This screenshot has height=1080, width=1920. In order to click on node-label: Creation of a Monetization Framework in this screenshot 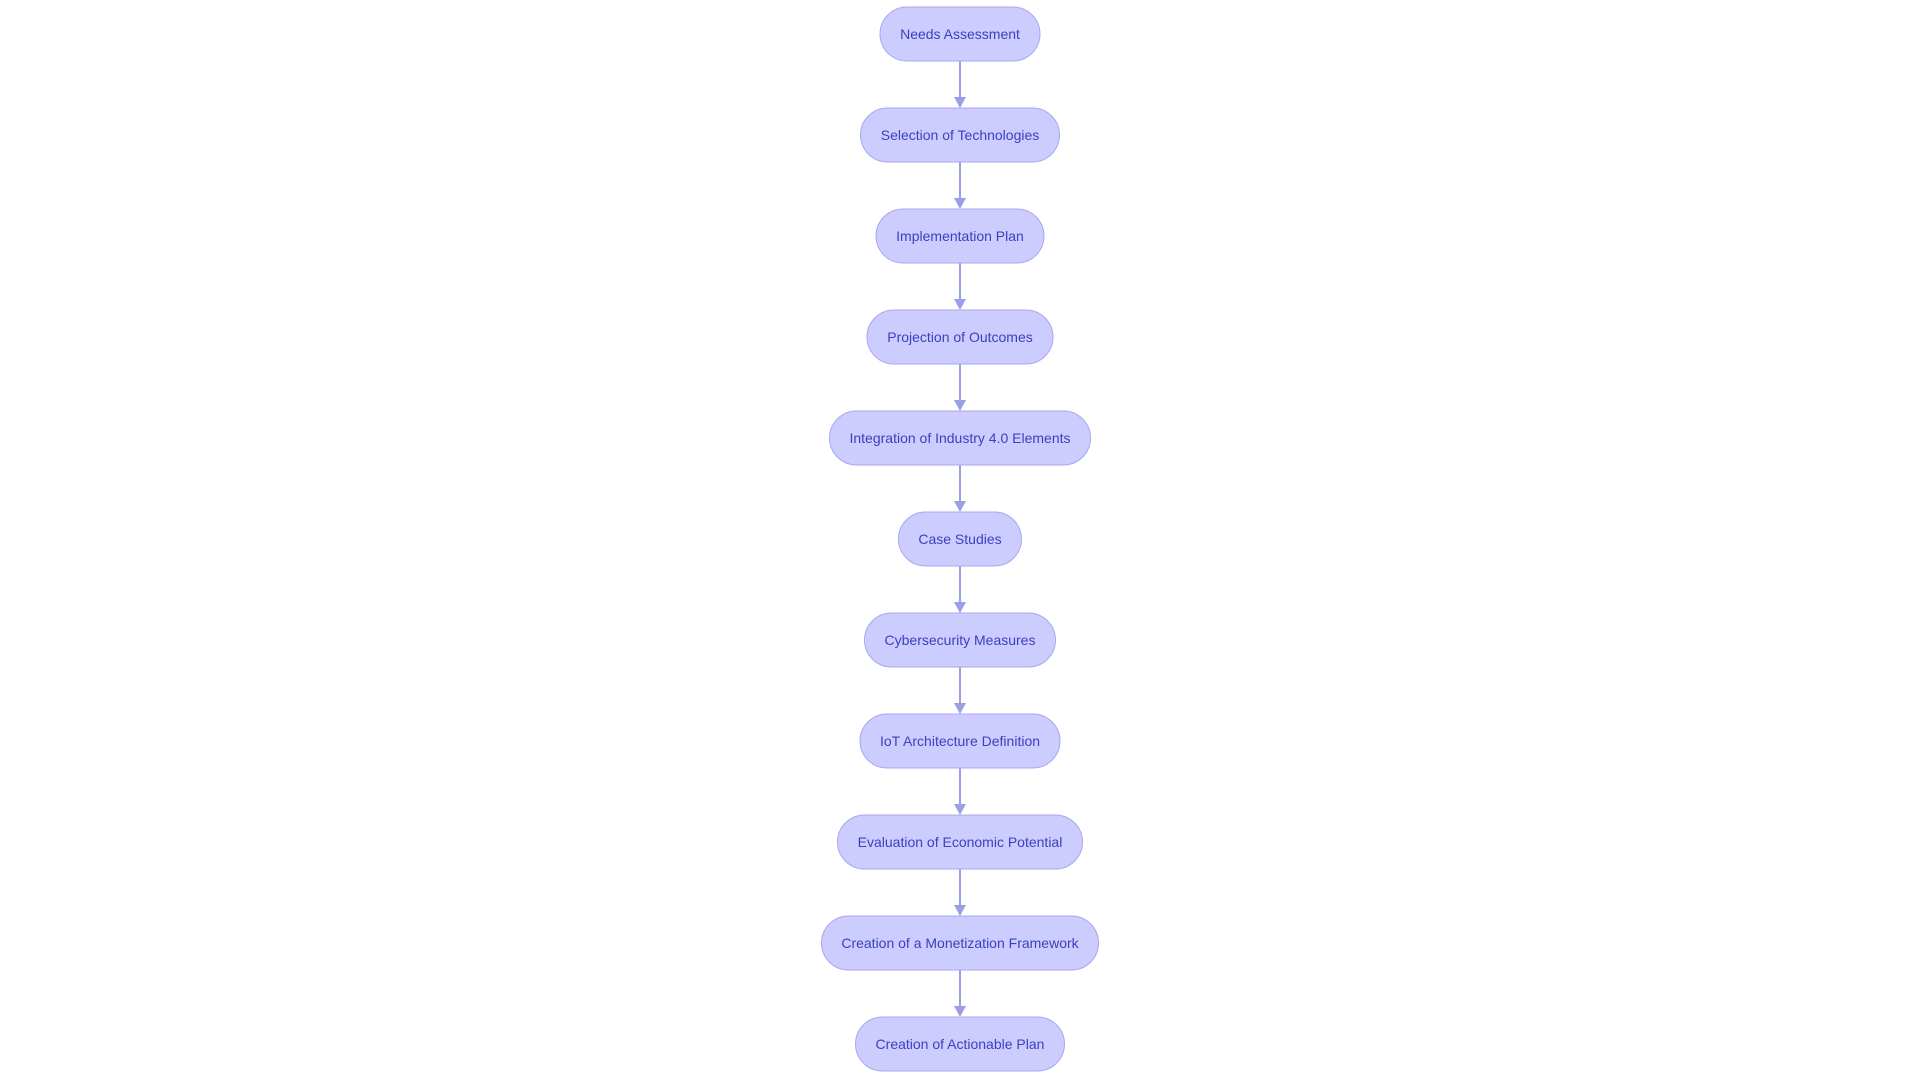, I will do `click(960, 943)`.